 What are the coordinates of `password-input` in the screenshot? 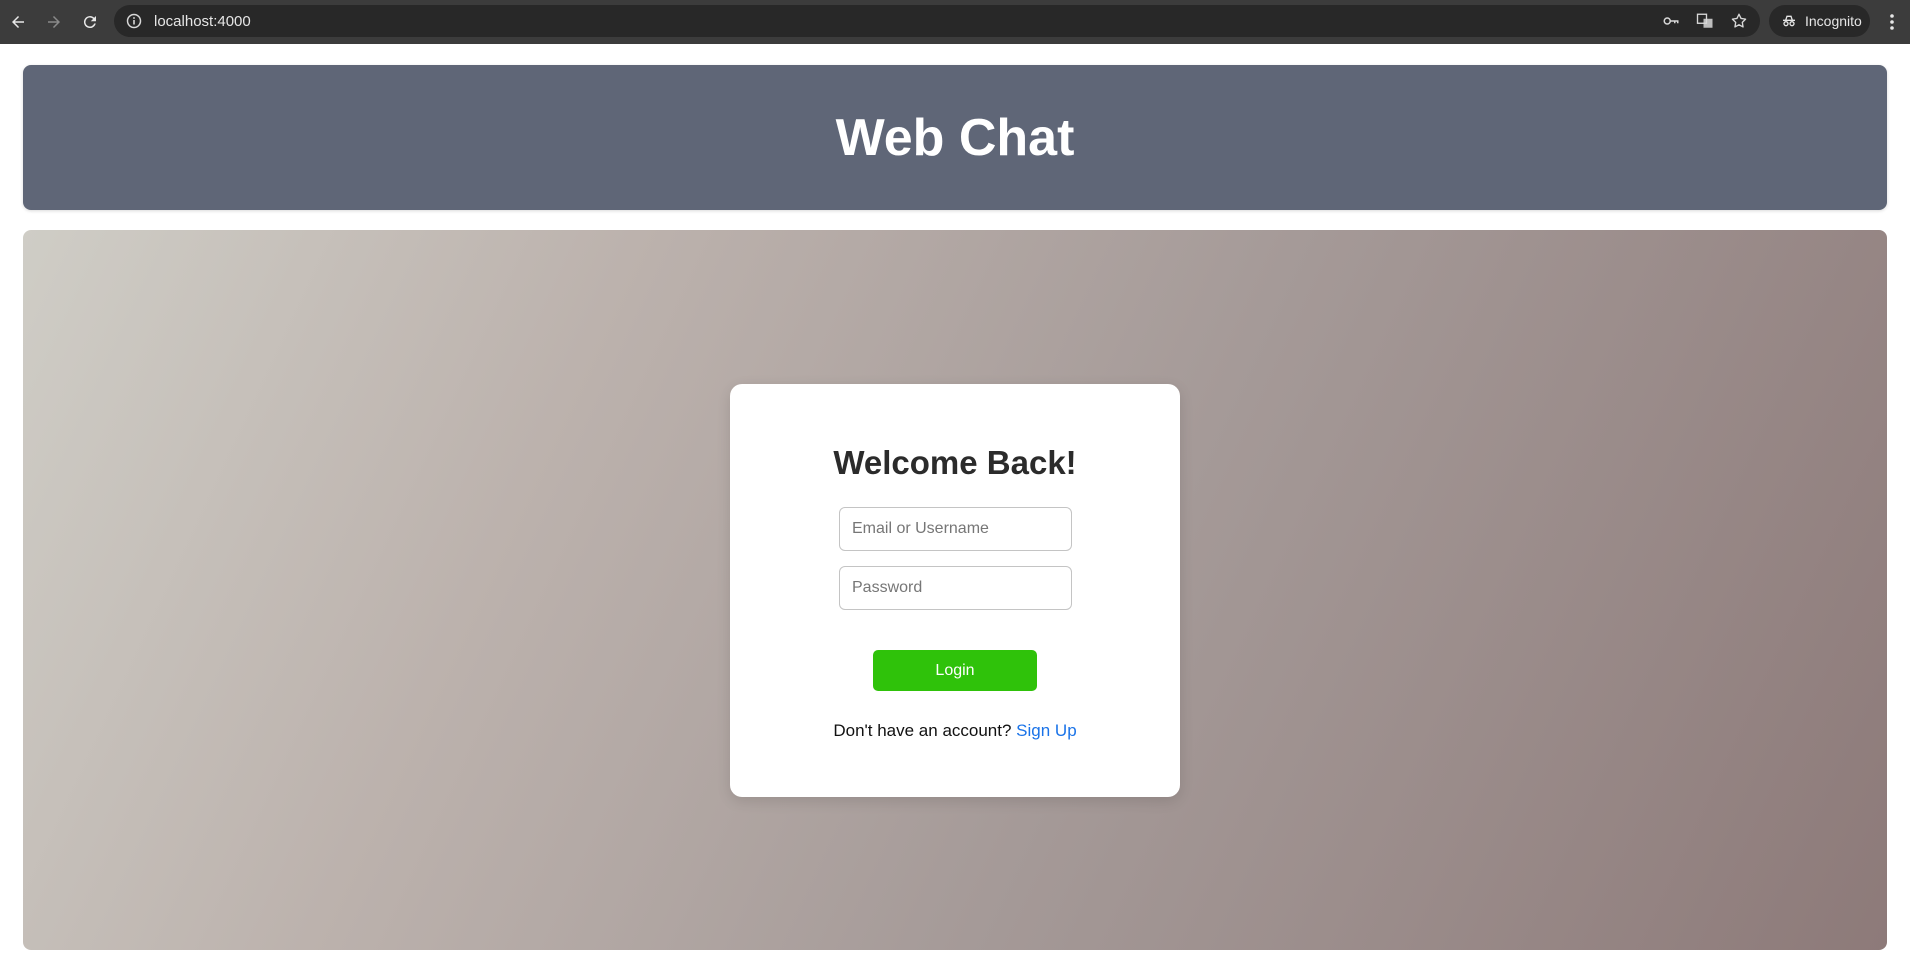 It's located at (955, 588).